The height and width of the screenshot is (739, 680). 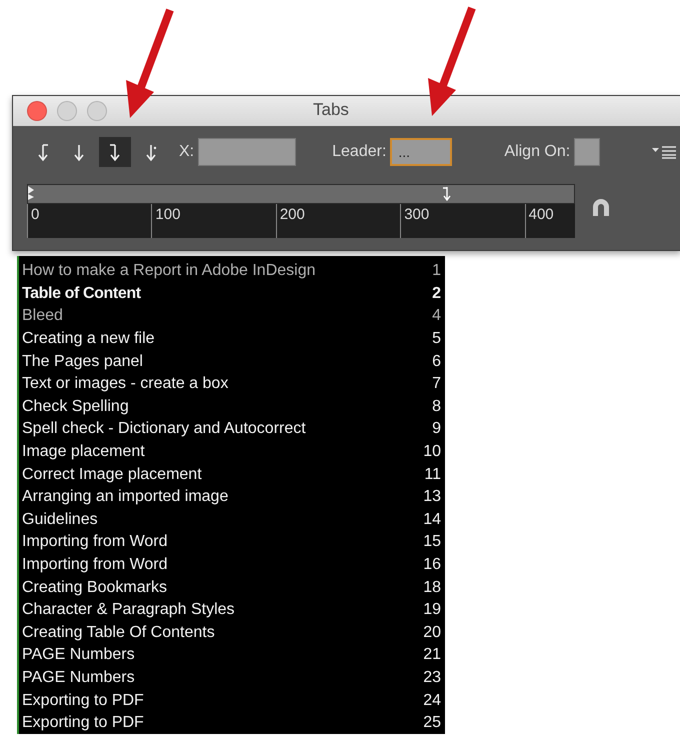 I want to click on toc-page-number: 21, so click(x=432, y=655).